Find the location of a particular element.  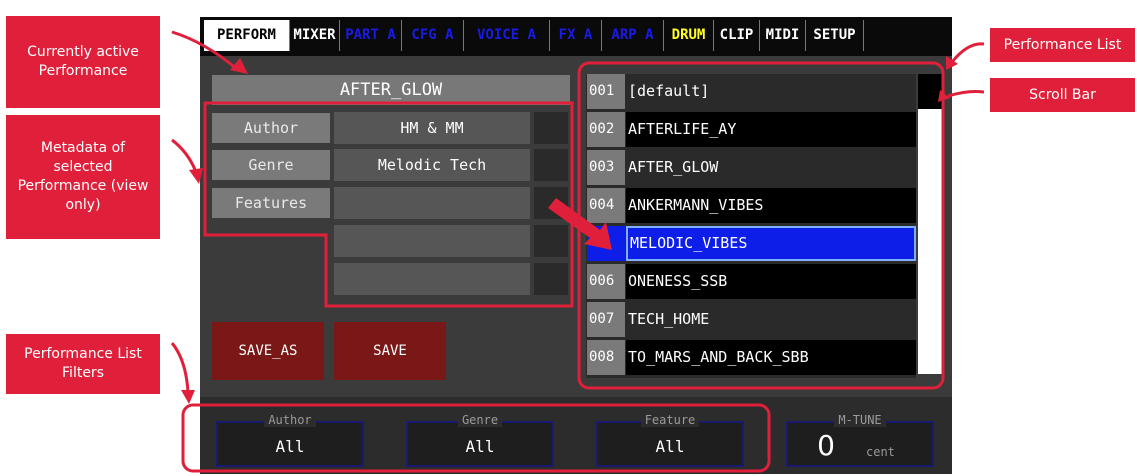

performance-name: ANKERMANN_VIBES is located at coordinates (771, 205).